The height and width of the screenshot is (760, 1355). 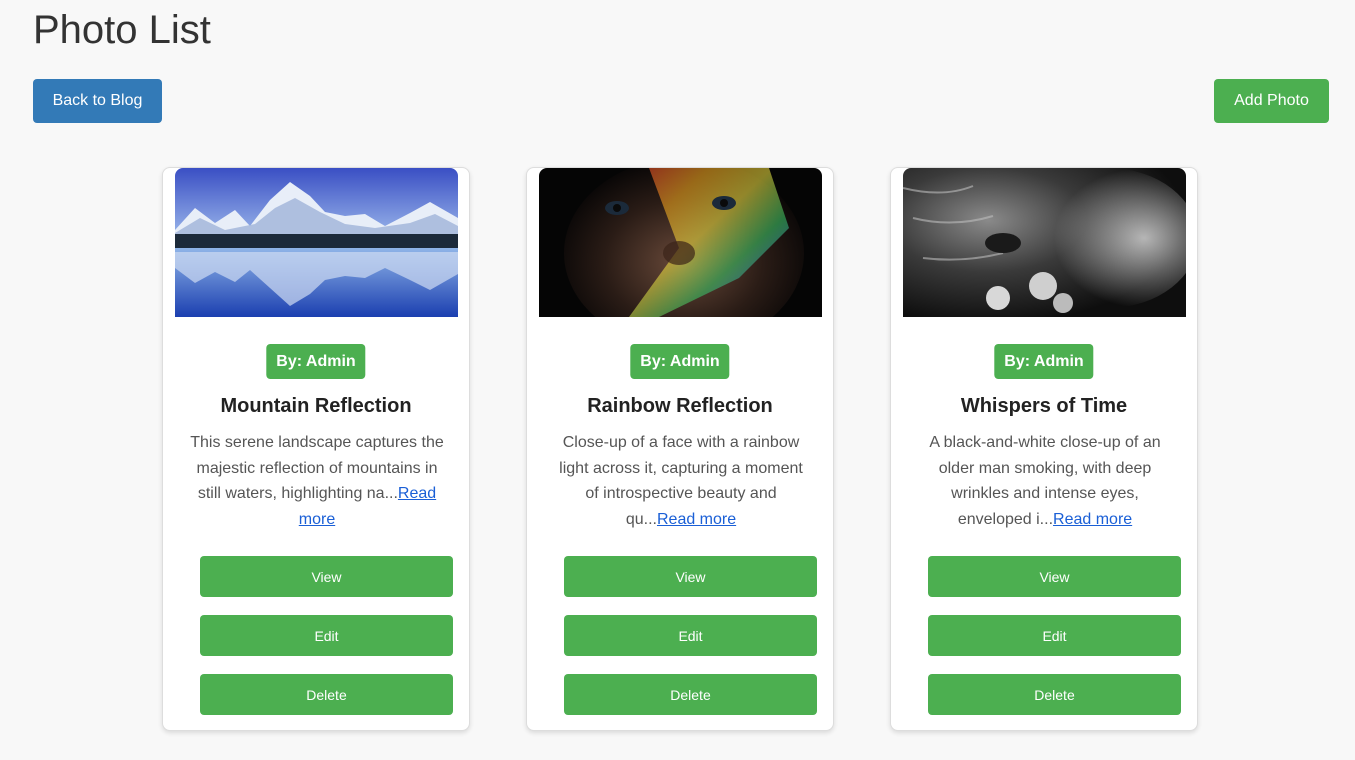 I want to click on photo-title: Rainbow Reflection, so click(x=680, y=406).